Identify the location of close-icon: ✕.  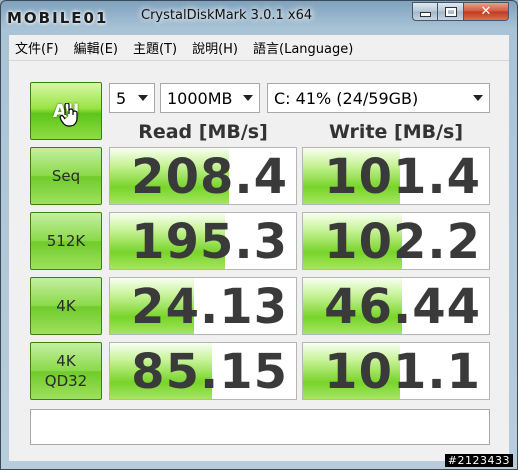
(486, 11).